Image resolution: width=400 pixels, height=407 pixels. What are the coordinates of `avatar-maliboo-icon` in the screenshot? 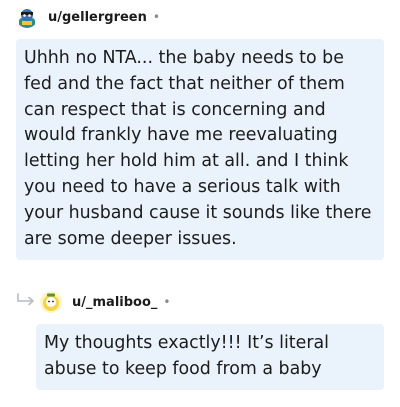 It's located at (51, 302).